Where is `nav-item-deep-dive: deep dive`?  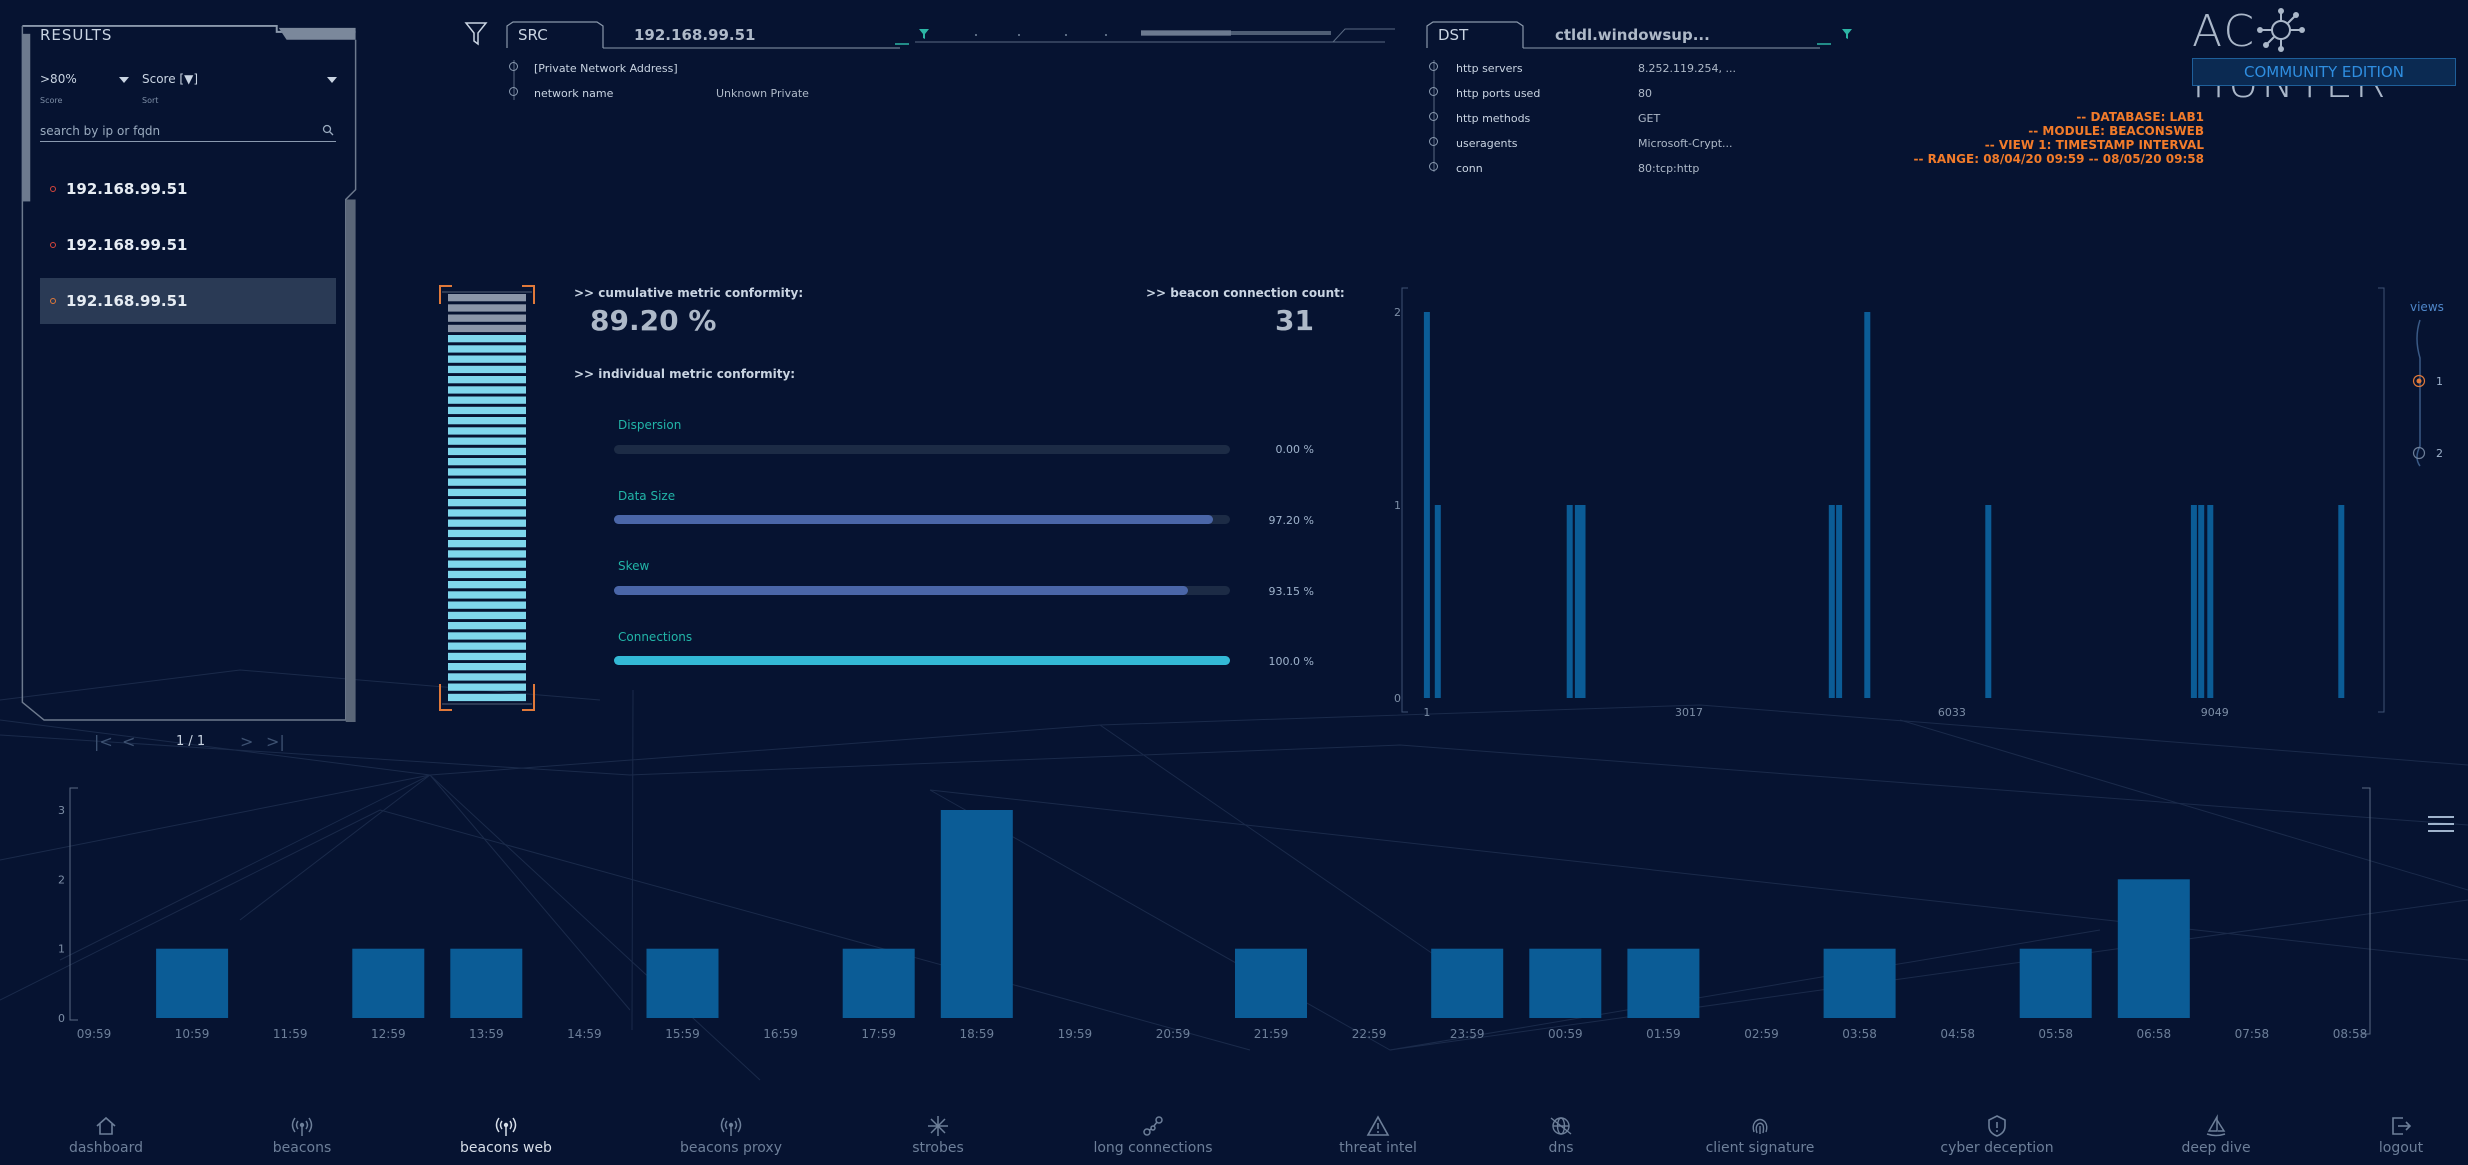 nav-item-deep-dive: deep dive is located at coordinates (2216, 1135).